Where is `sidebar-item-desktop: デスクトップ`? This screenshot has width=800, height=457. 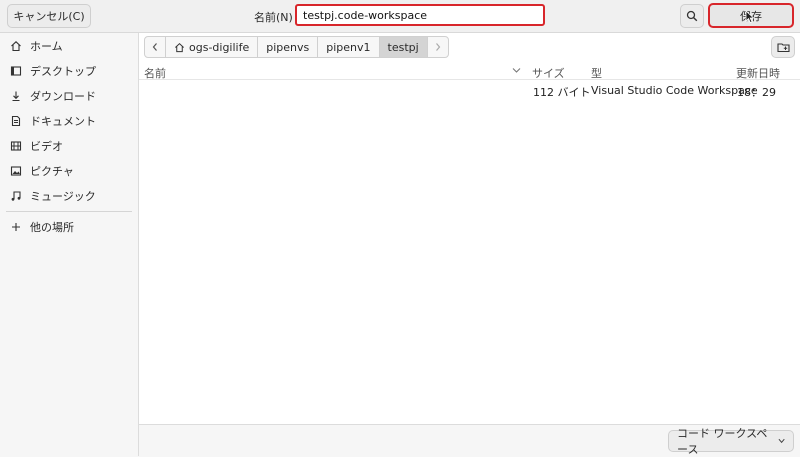 sidebar-item-desktop: デスクトップ is located at coordinates (68, 71).